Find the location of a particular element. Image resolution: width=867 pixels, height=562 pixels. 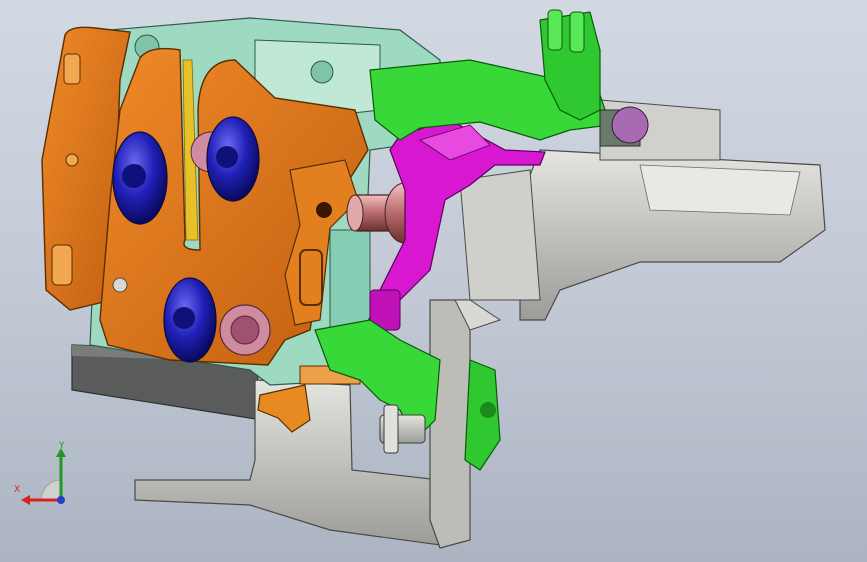

coordinate-triad: X Y is located at coordinates (45, 473).